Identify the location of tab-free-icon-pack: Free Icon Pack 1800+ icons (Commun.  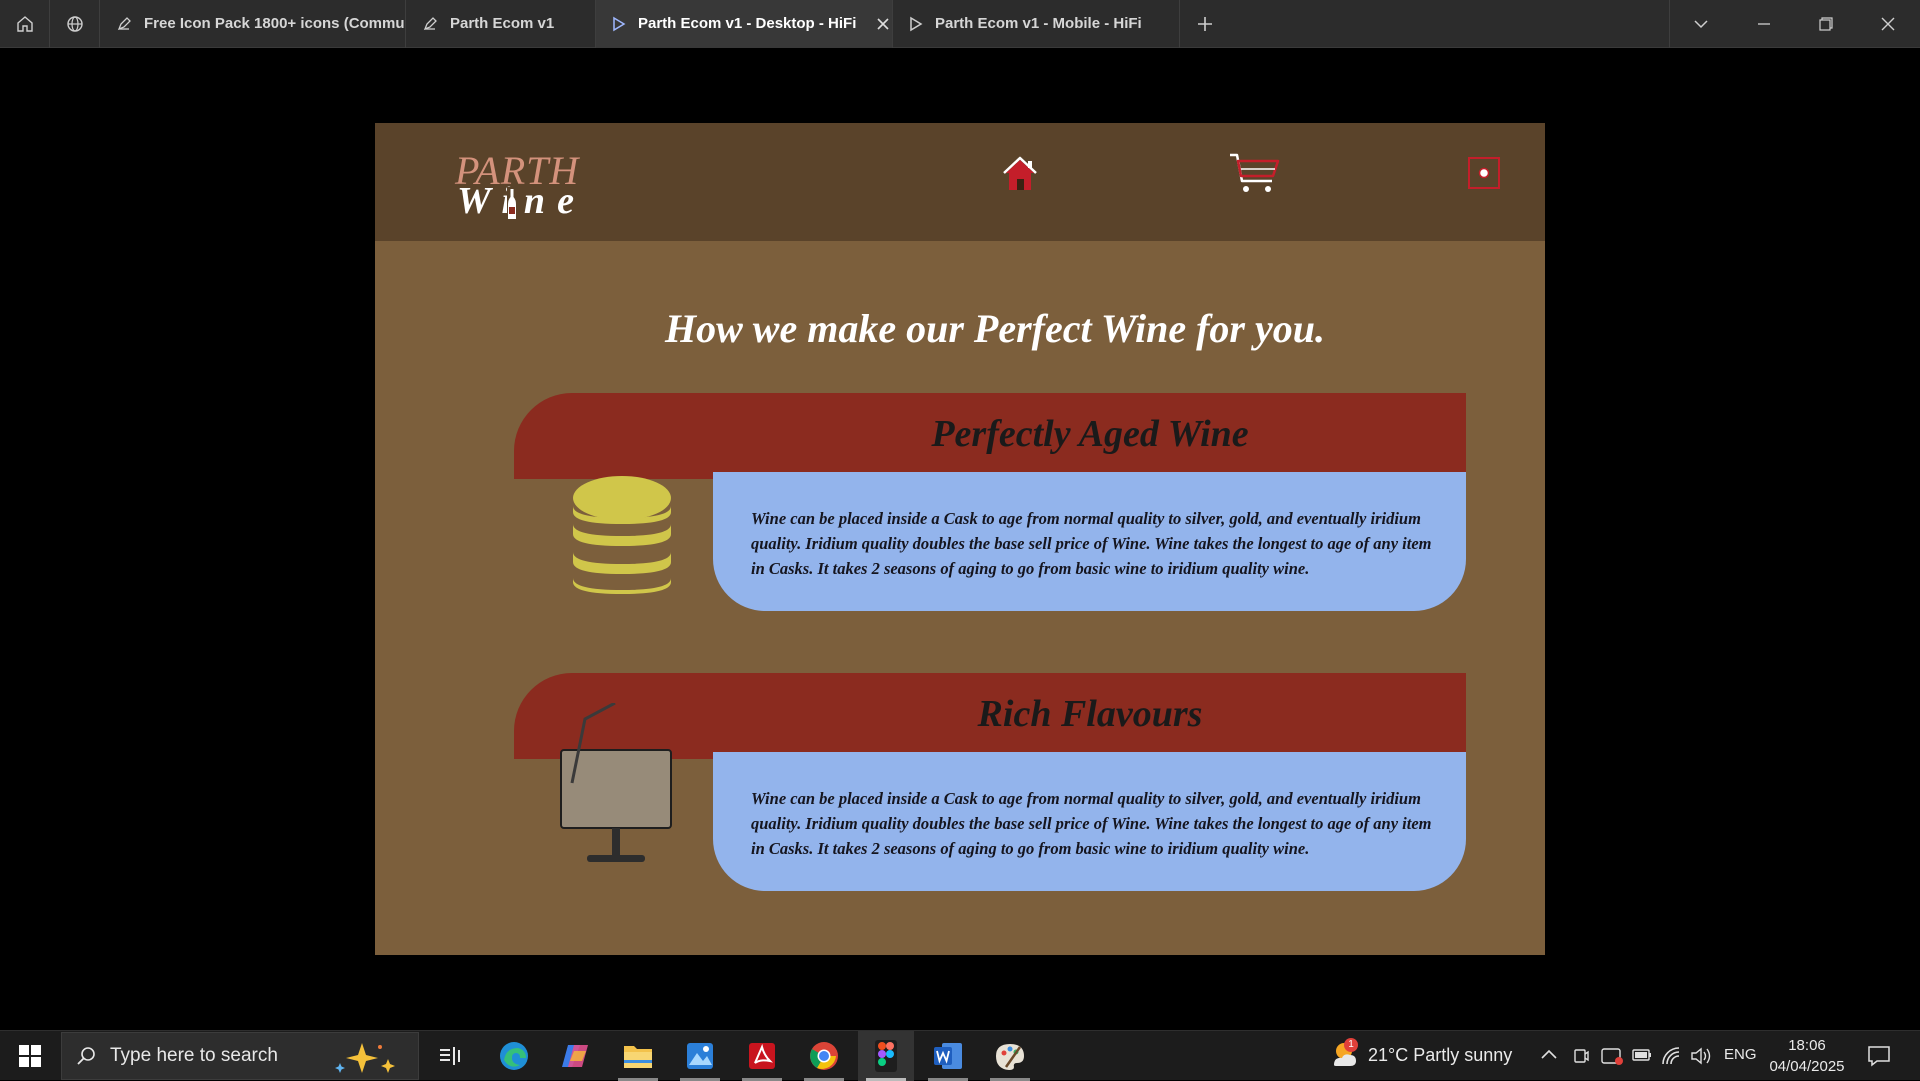
(253, 24).